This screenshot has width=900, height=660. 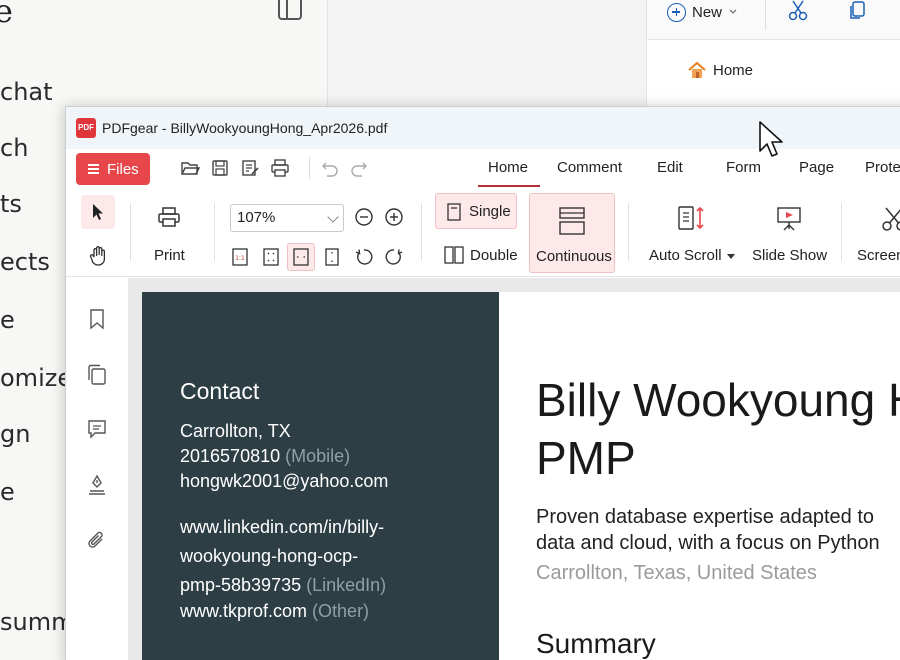 I want to click on double-page-icon, so click(x=454, y=255).